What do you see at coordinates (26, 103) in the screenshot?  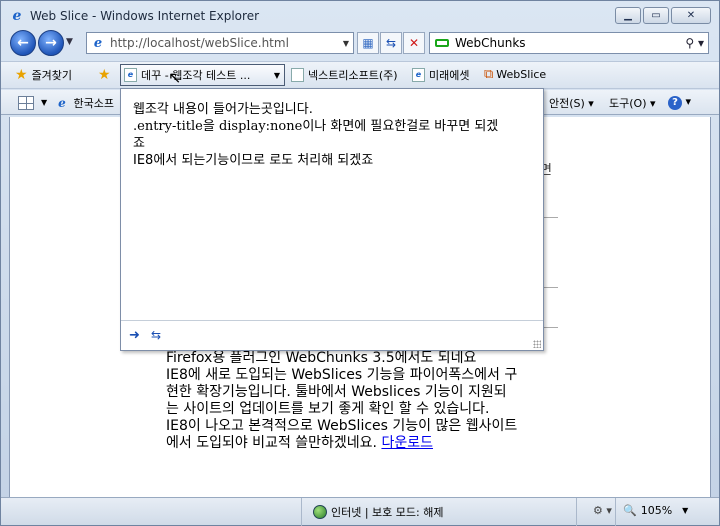 I see `quick-tabs-icon` at bounding box center [26, 103].